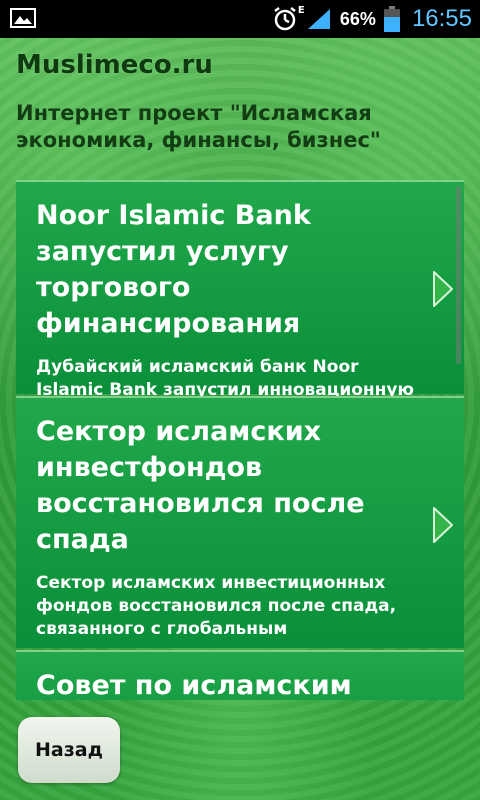 The width and height of the screenshot is (480, 800). What do you see at coordinates (315, 18) in the screenshot?
I see `signal-icon: E` at bounding box center [315, 18].